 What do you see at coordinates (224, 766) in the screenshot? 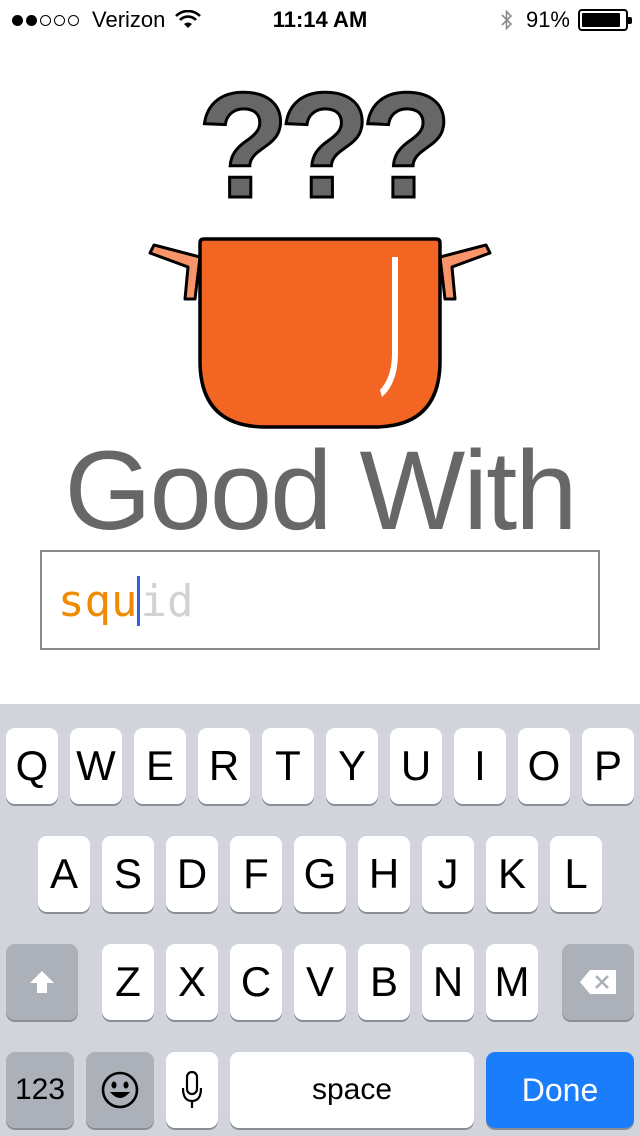
I see `key-r: R` at bounding box center [224, 766].